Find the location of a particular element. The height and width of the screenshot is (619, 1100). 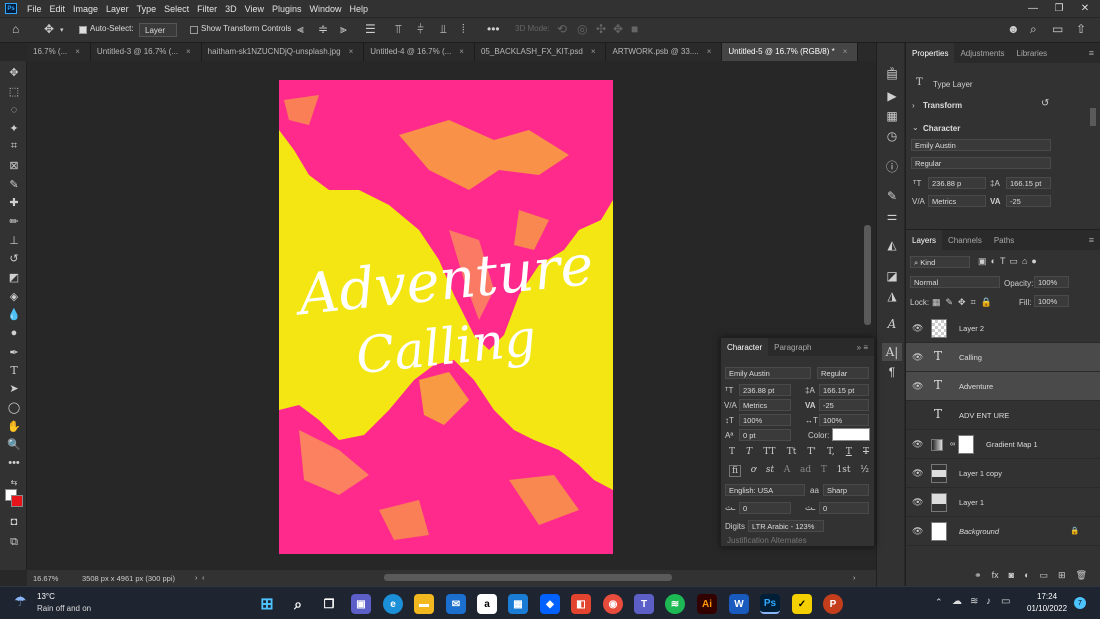

task-view-icon: ❐ is located at coordinates (329, 604).